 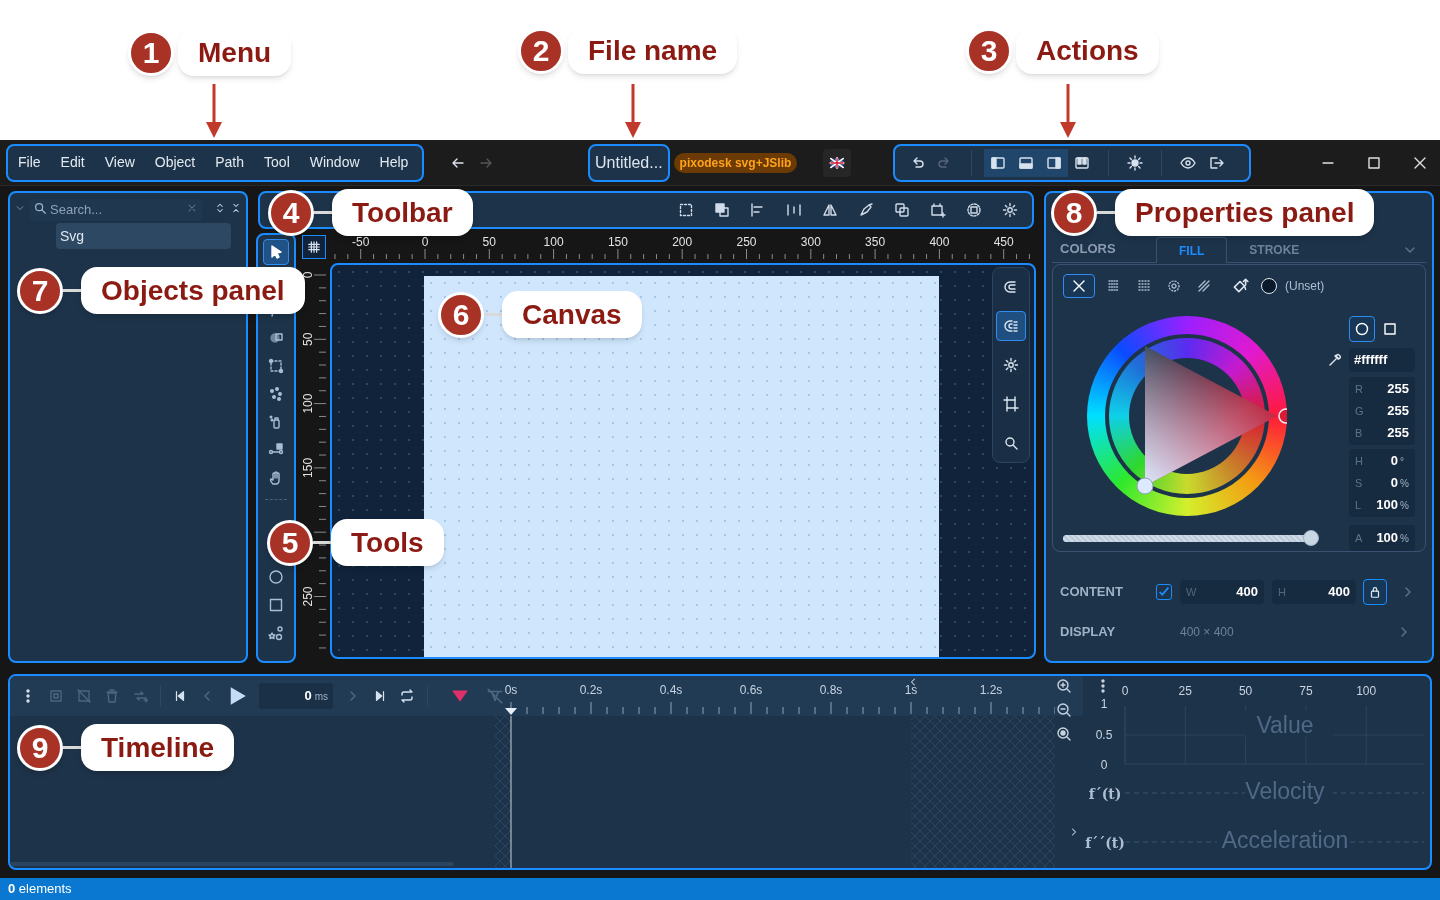 What do you see at coordinates (794, 210) in the screenshot?
I see `distribute-icon` at bounding box center [794, 210].